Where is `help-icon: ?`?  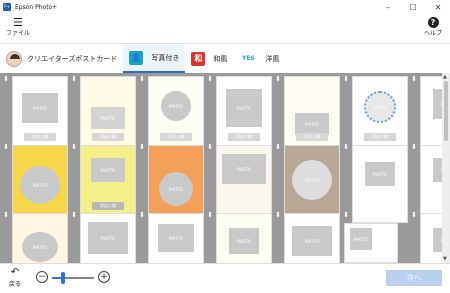
help-icon: ? is located at coordinates (433, 22).